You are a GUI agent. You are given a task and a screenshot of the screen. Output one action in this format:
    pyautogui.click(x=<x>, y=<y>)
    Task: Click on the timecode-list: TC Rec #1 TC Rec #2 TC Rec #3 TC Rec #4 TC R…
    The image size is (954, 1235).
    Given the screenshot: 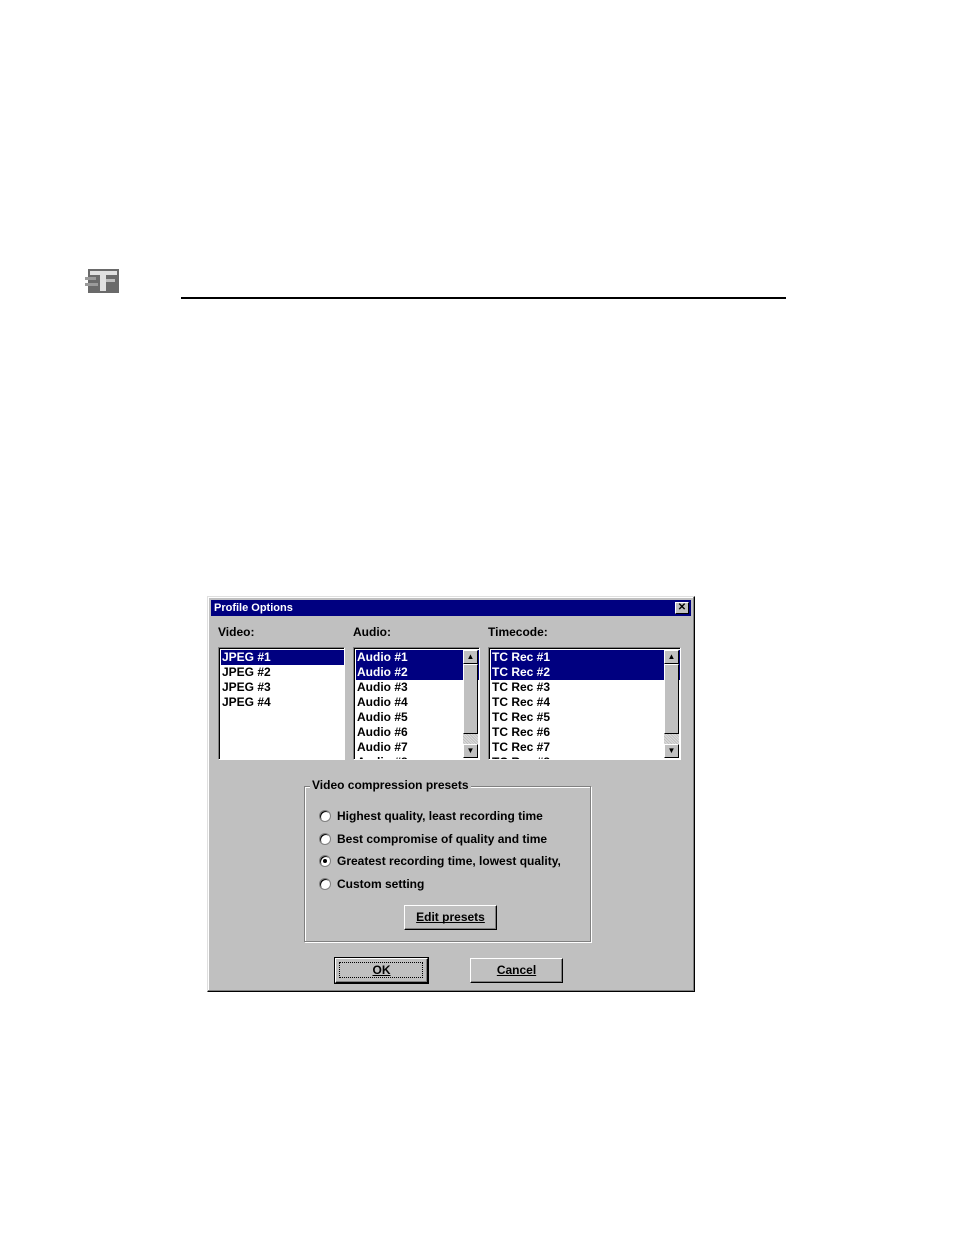 What is the action you would take?
    pyautogui.click(x=584, y=703)
    